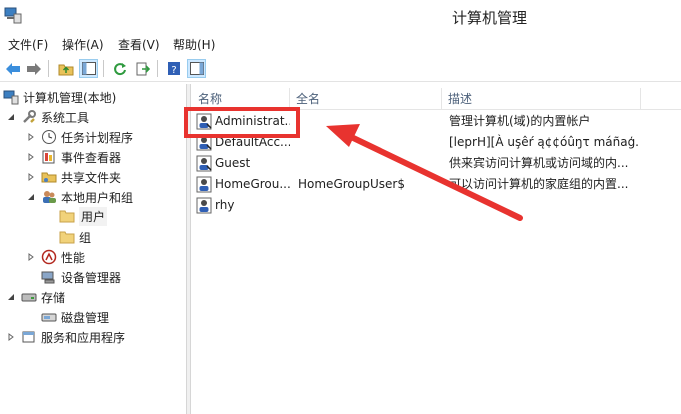  Describe the element at coordinates (48, 277) in the screenshot. I see `device-manager-icon` at that location.